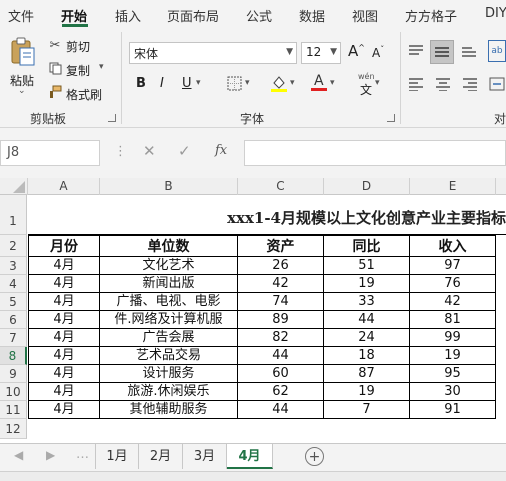 This screenshot has width=506, height=481. Describe the element at coordinates (470, 84) in the screenshot. I see `align-right-icon` at that location.